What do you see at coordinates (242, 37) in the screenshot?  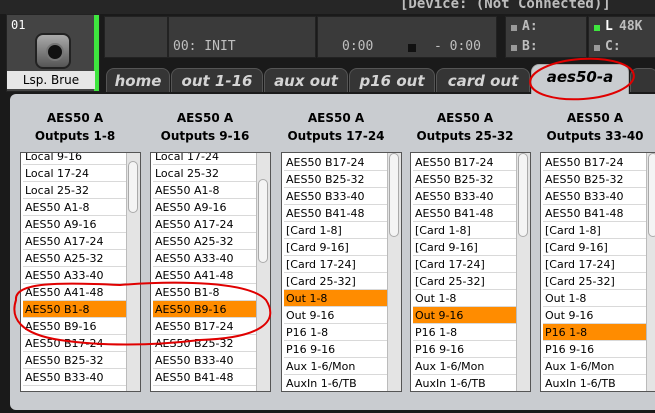 I see `scene-display: 00: INIT` at bounding box center [242, 37].